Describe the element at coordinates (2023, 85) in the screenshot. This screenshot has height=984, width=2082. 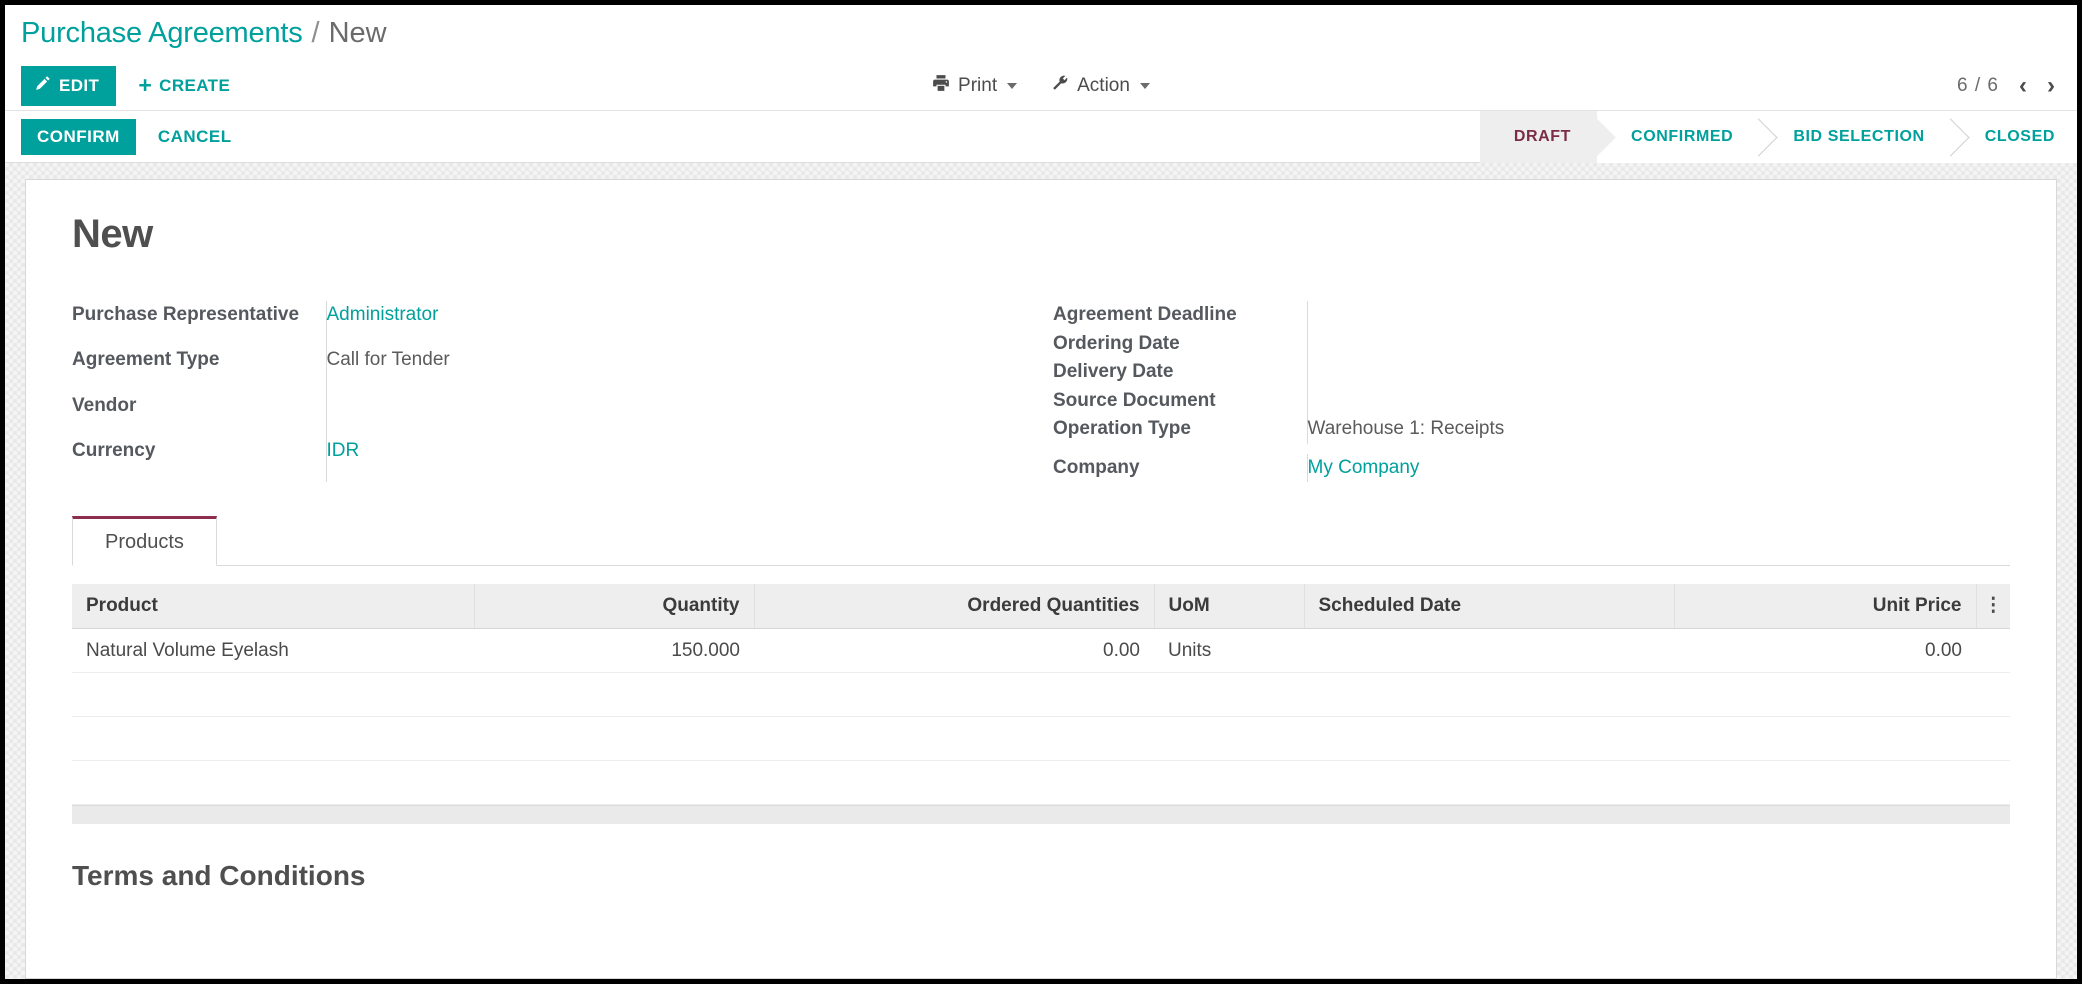
I see `pager-previous-button: ‹` at that location.